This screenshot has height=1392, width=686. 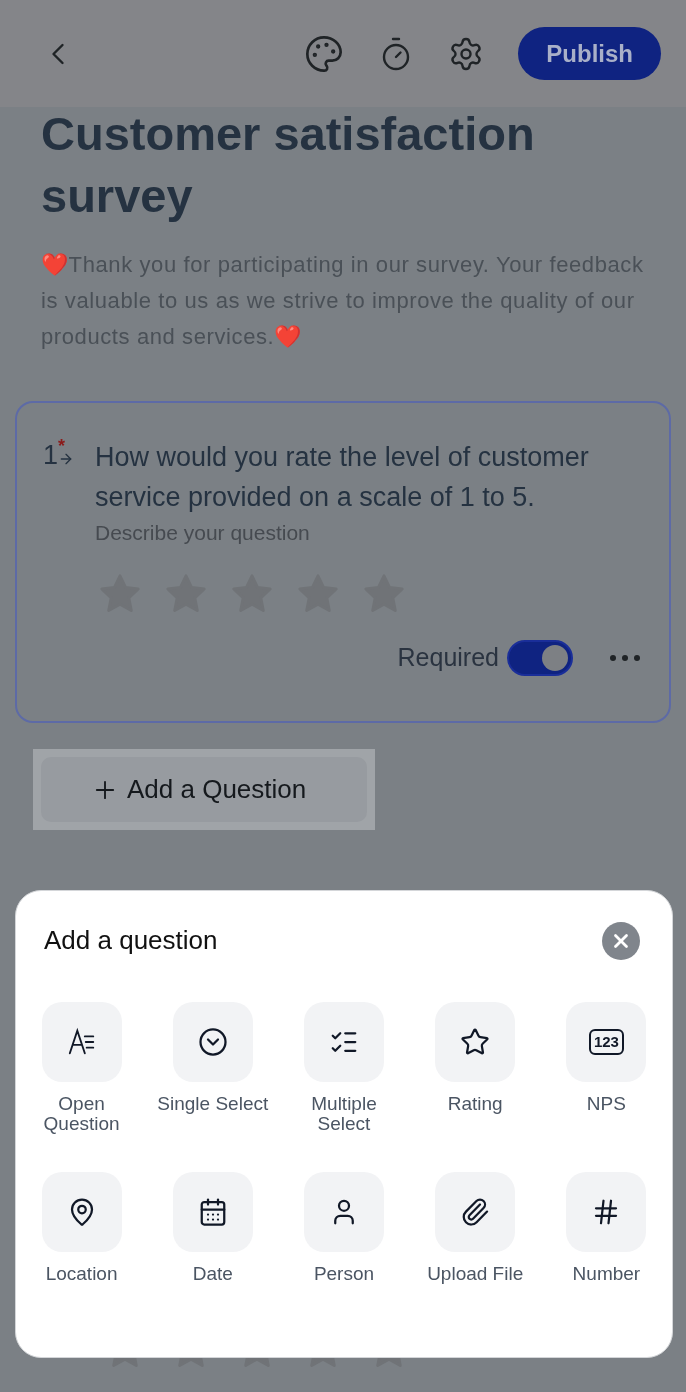 I want to click on add-question-button: Add a Question, so click(x=204, y=789).